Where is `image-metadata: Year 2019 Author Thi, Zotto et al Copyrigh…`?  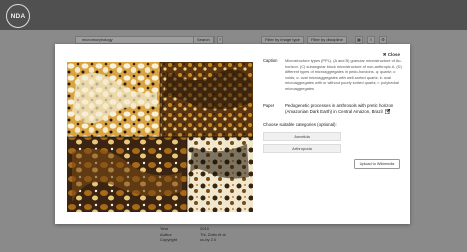
image-metadata: Year 2019 Author Thi, Zotto et al Copyrigh… is located at coordinates (193, 234).